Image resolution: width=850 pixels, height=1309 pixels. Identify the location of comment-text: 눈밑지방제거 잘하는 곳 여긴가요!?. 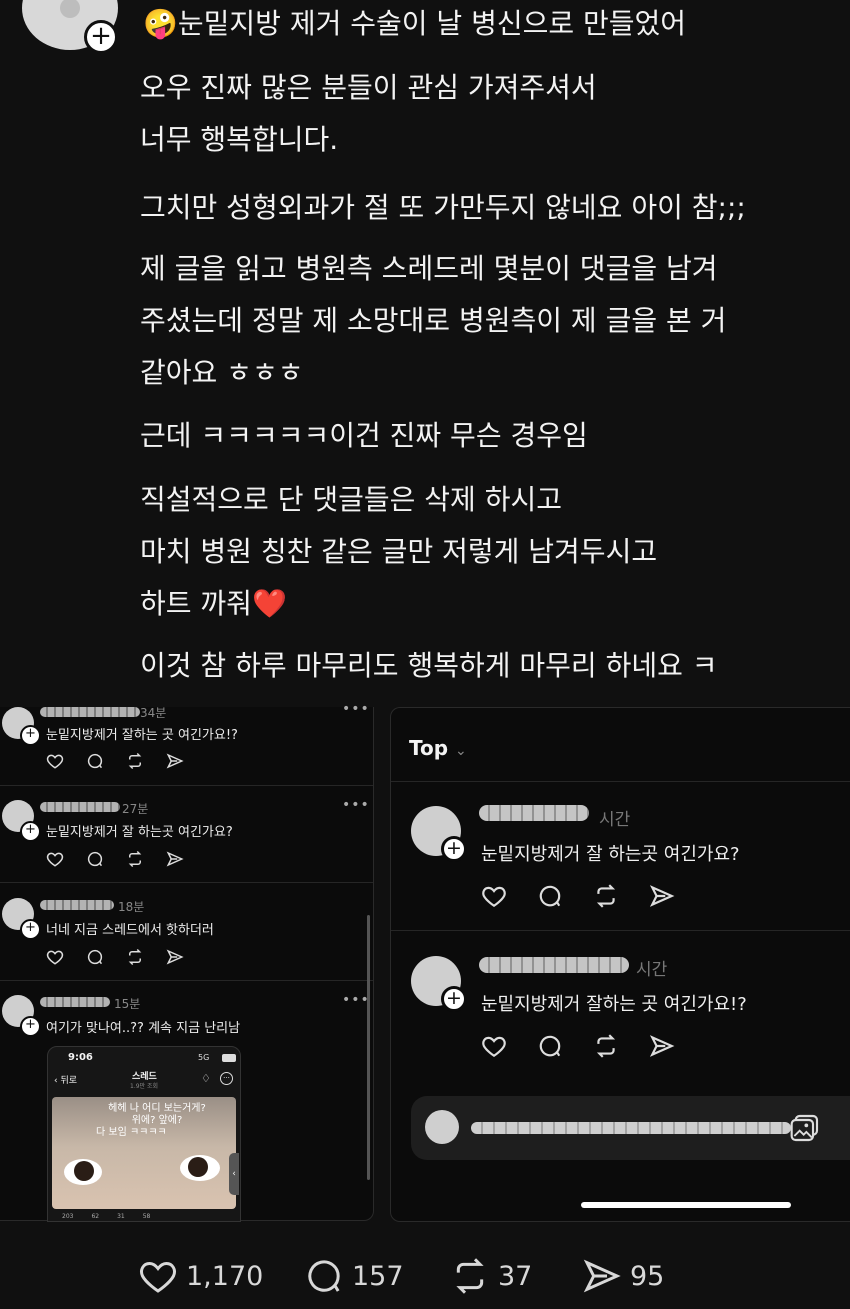
(142, 735).